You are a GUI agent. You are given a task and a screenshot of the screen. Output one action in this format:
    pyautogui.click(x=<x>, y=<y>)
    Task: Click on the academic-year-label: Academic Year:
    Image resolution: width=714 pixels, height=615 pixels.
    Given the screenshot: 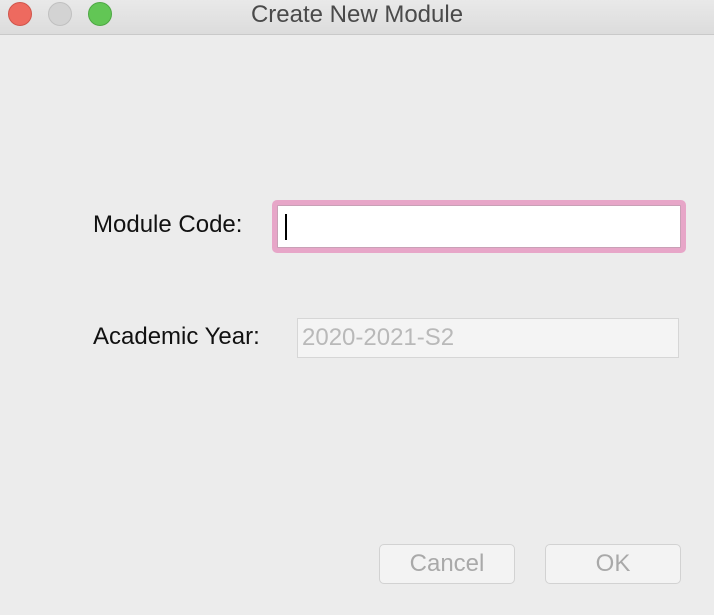 What is the action you would take?
    pyautogui.click(x=176, y=336)
    